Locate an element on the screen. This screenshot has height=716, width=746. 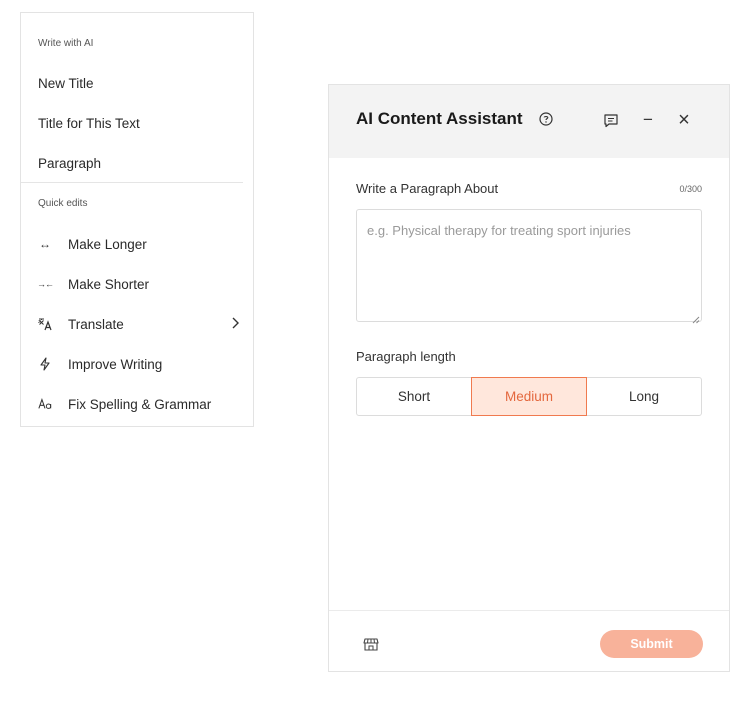
menu-item-make-longer: ↔ Make Longer is located at coordinates (138, 244).